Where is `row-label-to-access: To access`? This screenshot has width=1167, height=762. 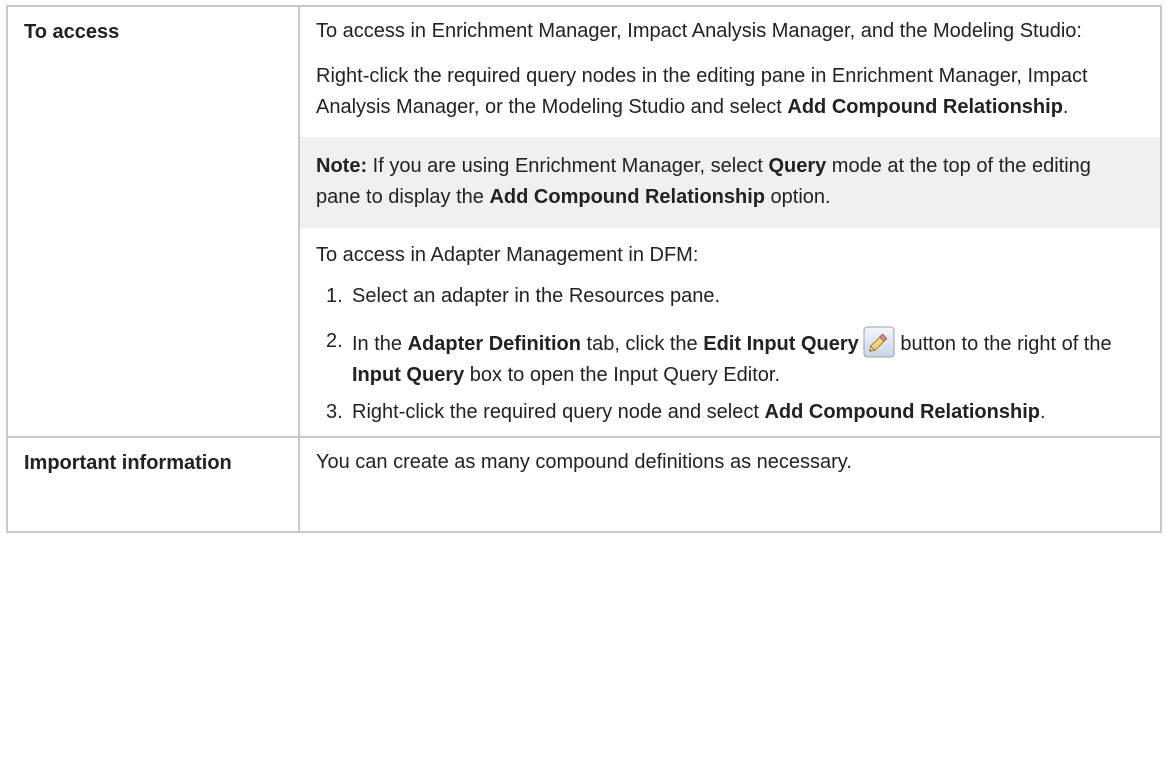 row-label-to-access: To access is located at coordinates (72, 32).